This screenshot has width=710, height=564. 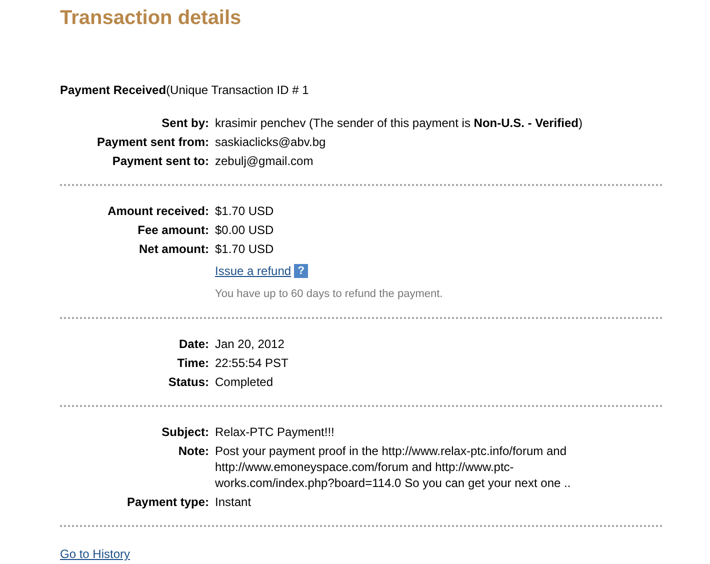 What do you see at coordinates (249, 344) in the screenshot?
I see `field-value: Jan 20, 2012` at bounding box center [249, 344].